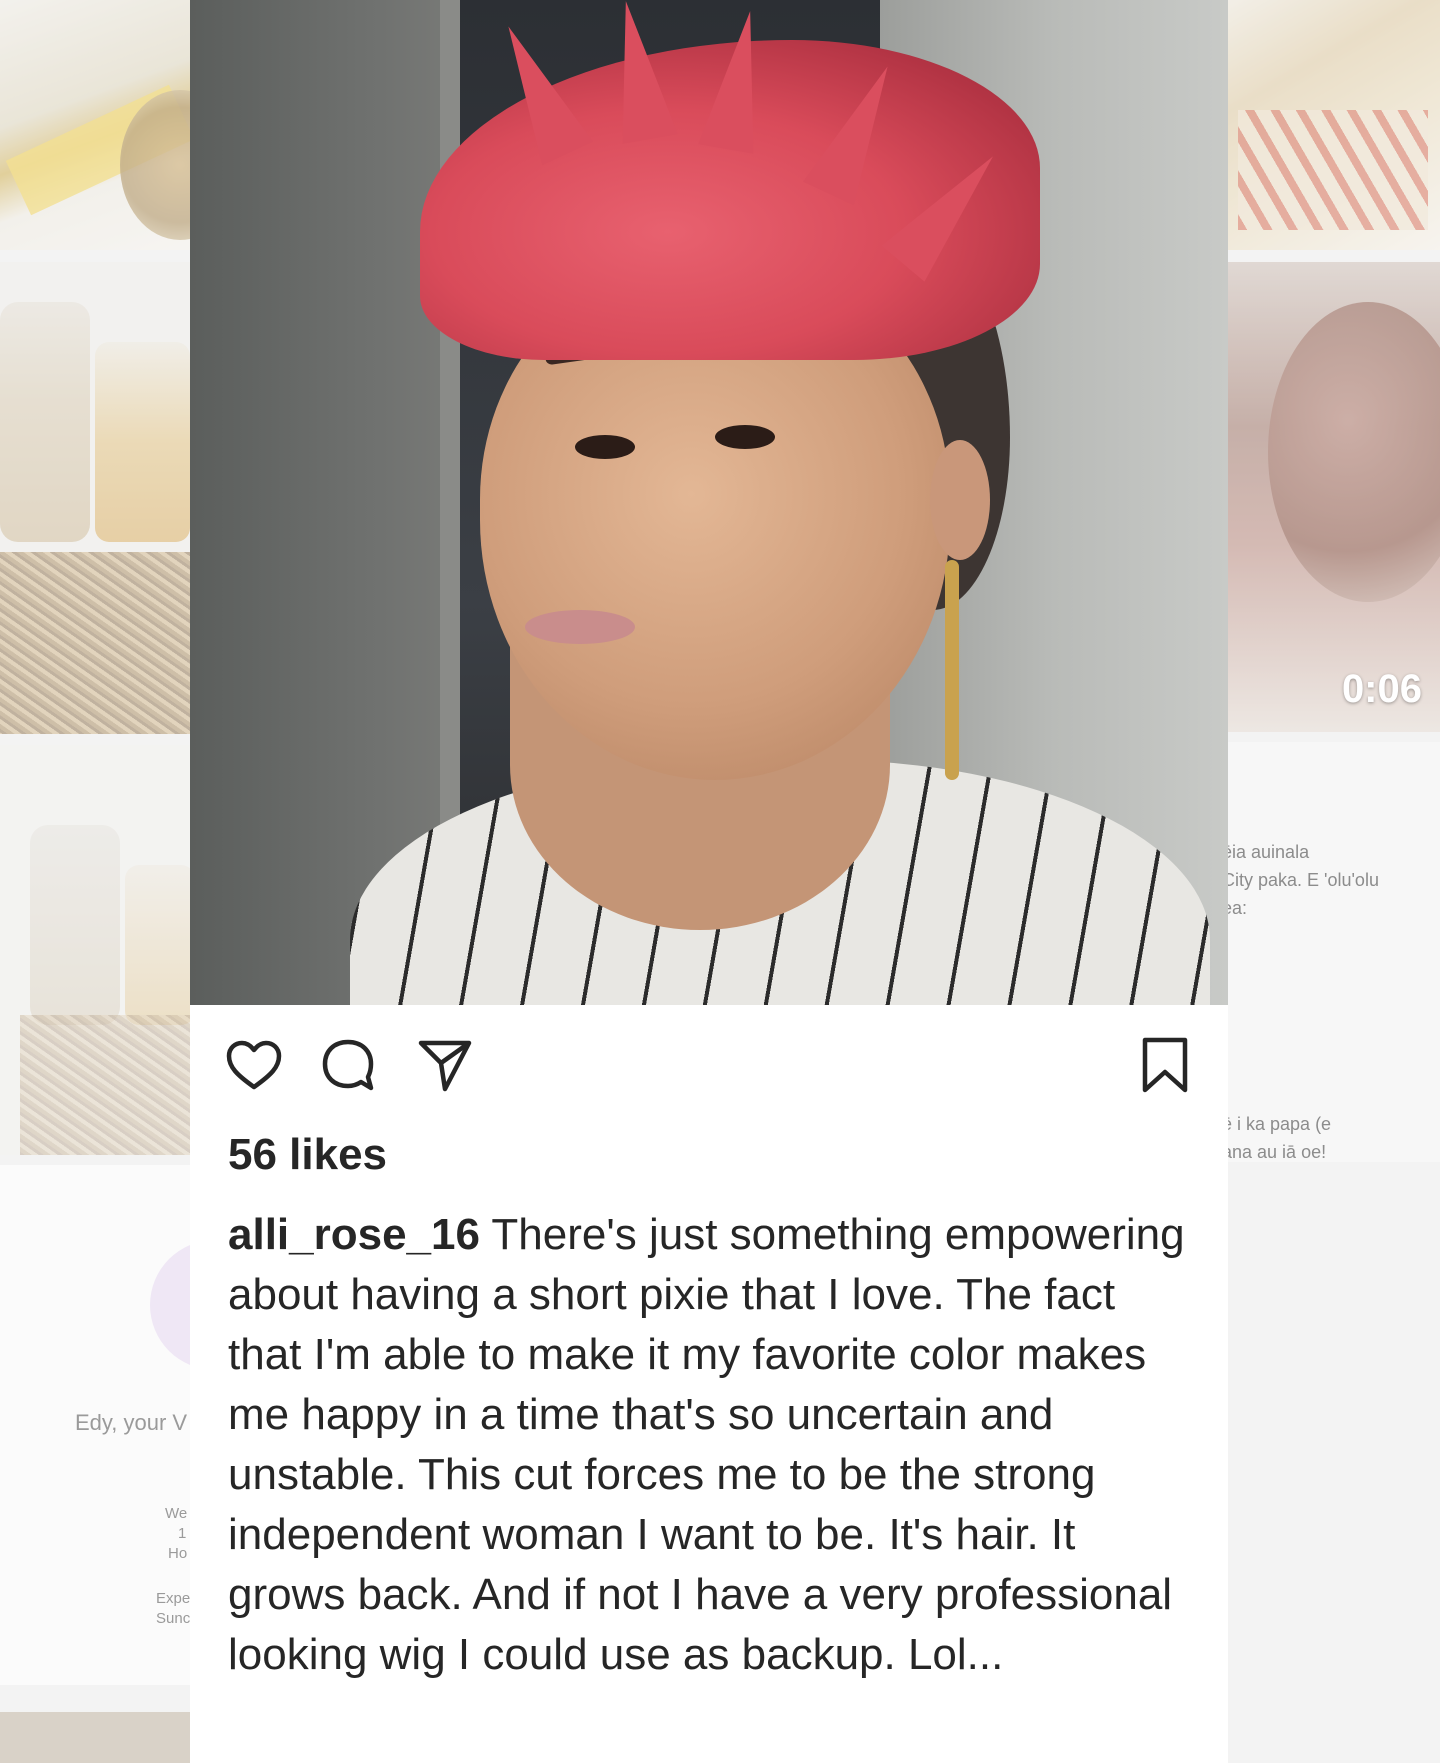 The image size is (1440, 1763). I want to click on bookmark-icon, so click(1165, 1065).